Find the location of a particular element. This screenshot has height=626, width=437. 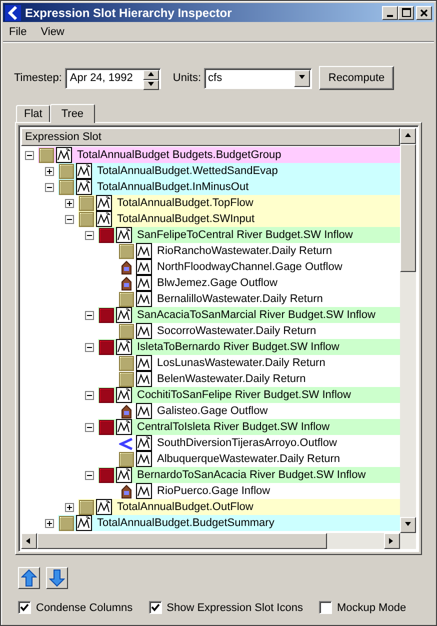

tree-item-label: LosLunasWastewater.Daily Return is located at coordinates (241, 363).